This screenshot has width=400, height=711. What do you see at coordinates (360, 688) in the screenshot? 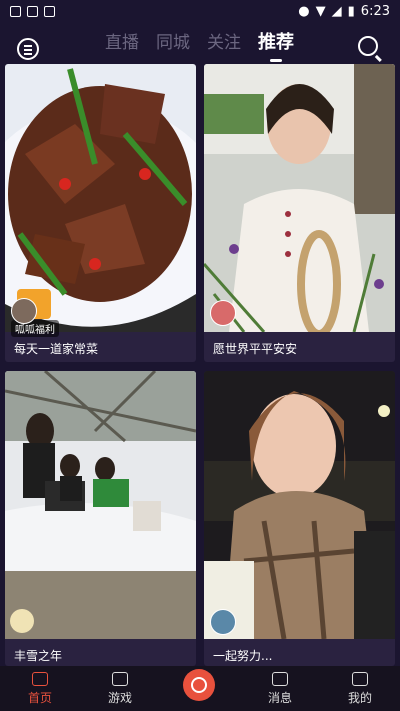
I see `nav-profile: 我的` at bounding box center [360, 688].